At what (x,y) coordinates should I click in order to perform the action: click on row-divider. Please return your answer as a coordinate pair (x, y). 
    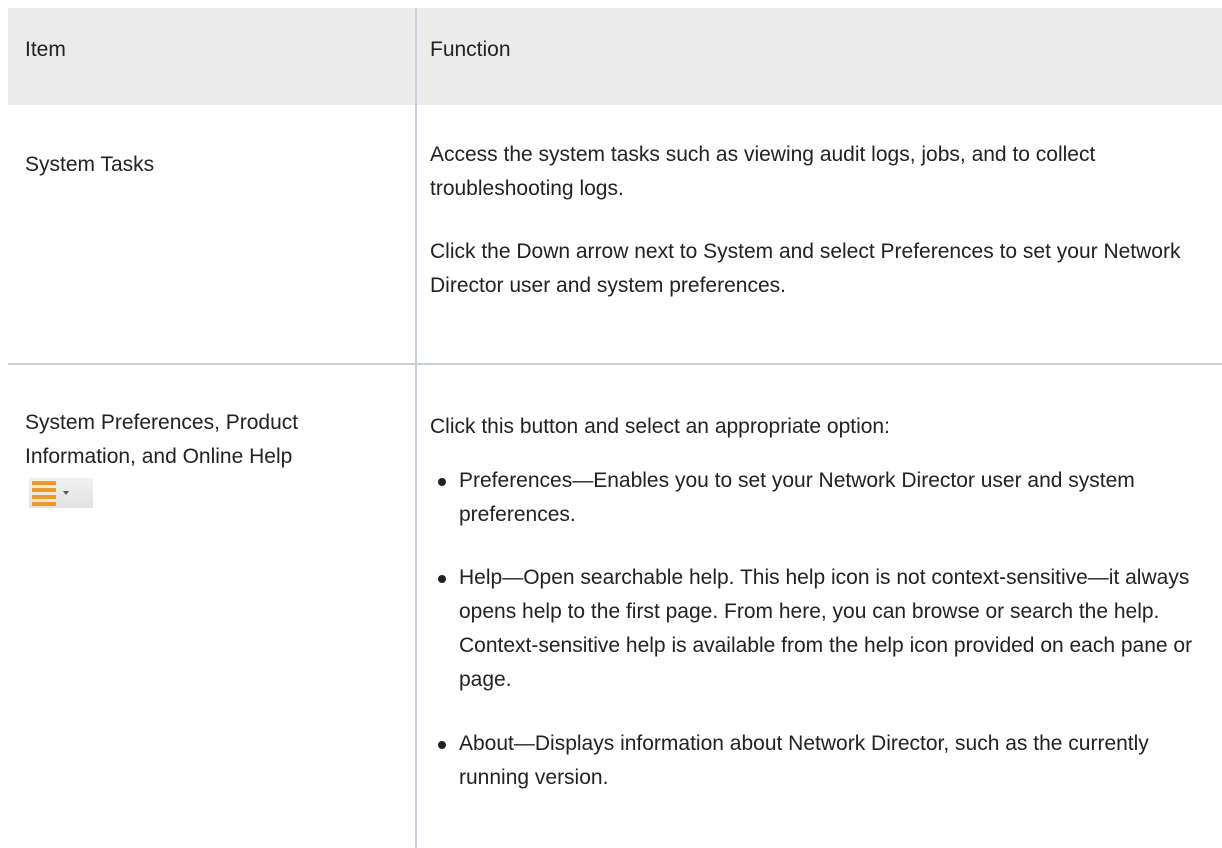
    Looking at the image, I should click on (615, 364).